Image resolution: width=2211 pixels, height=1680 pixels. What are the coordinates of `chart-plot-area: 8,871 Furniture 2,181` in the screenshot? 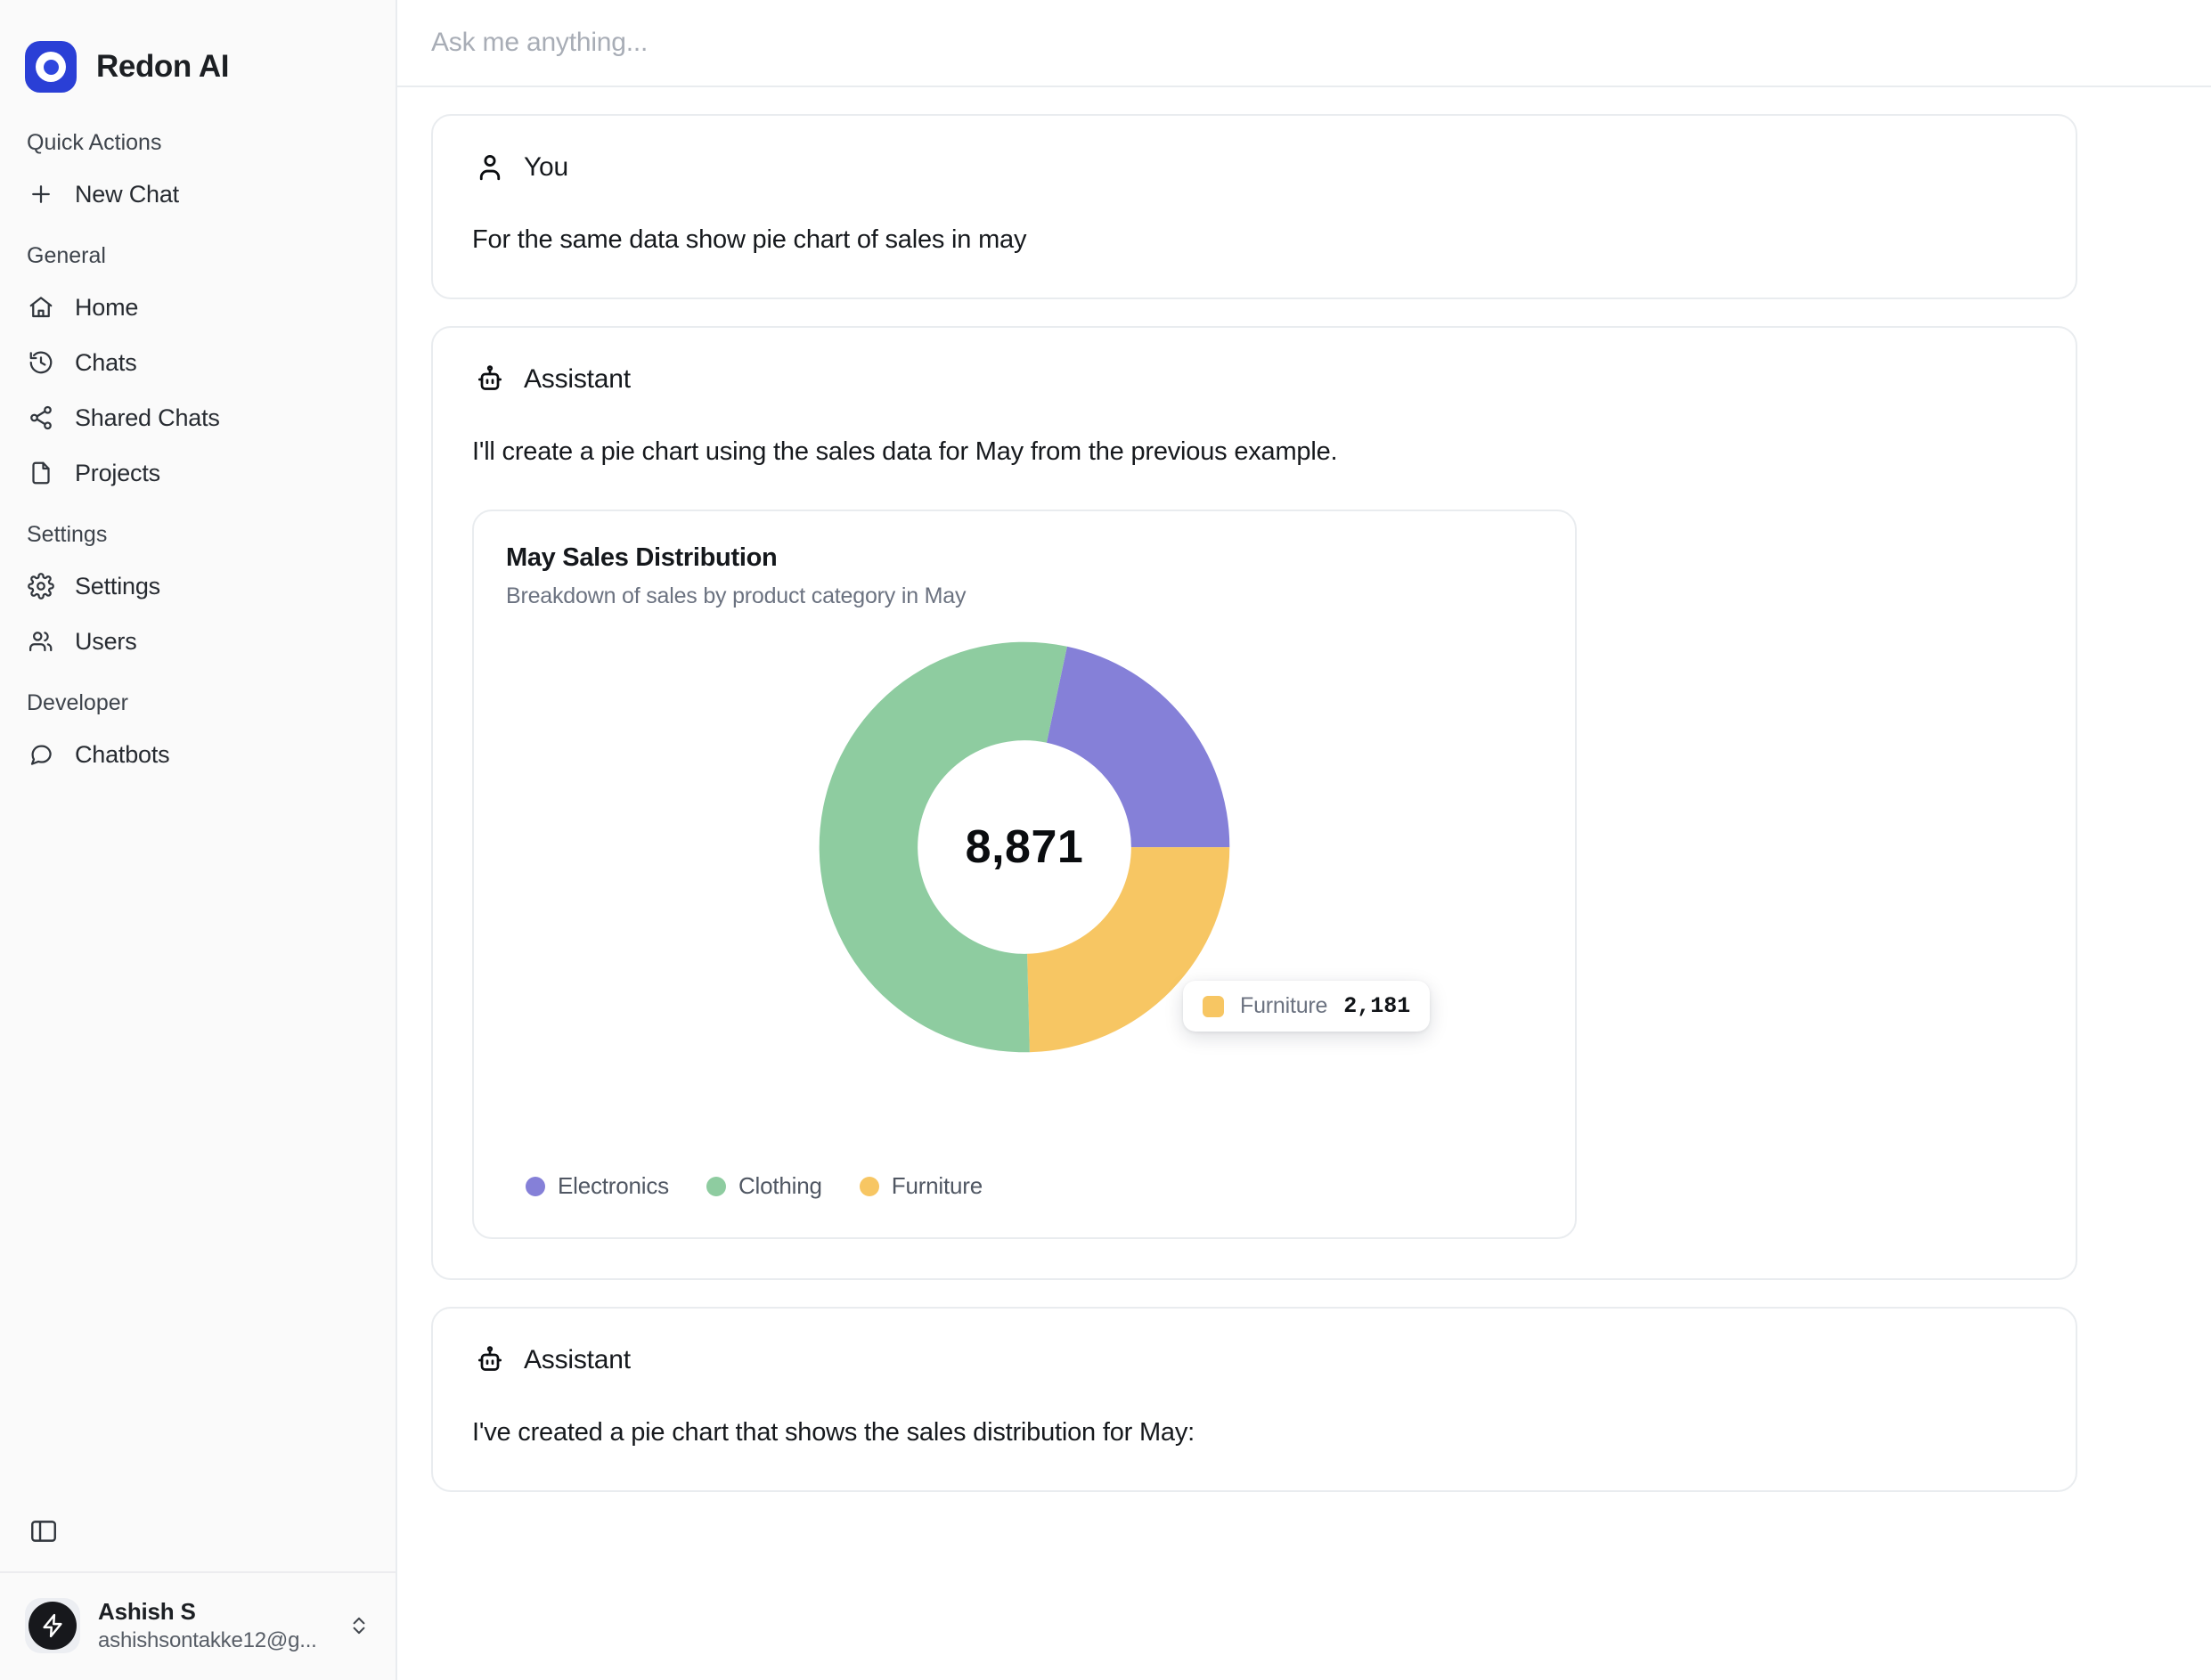 It's located at (1024, 888).